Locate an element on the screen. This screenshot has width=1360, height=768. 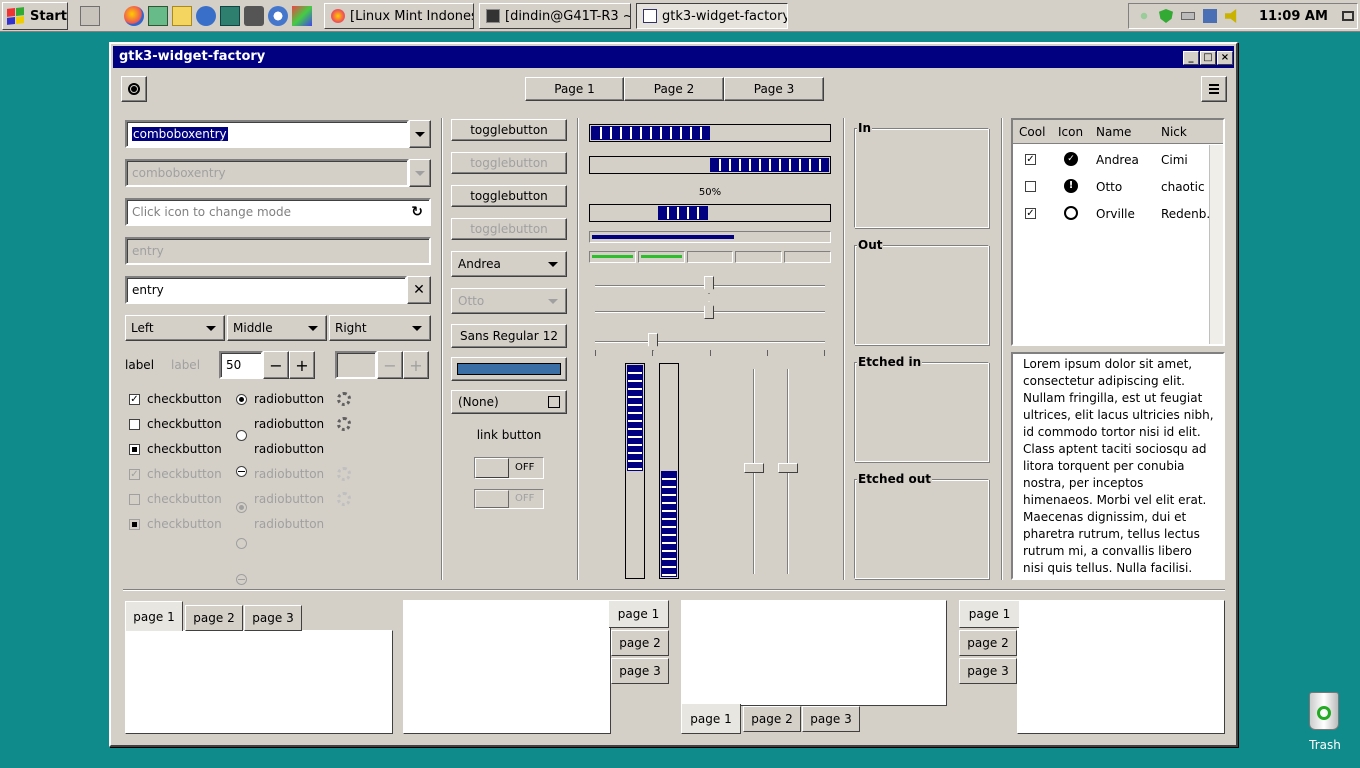
link-button: link button is located at coordinates (509, 435).